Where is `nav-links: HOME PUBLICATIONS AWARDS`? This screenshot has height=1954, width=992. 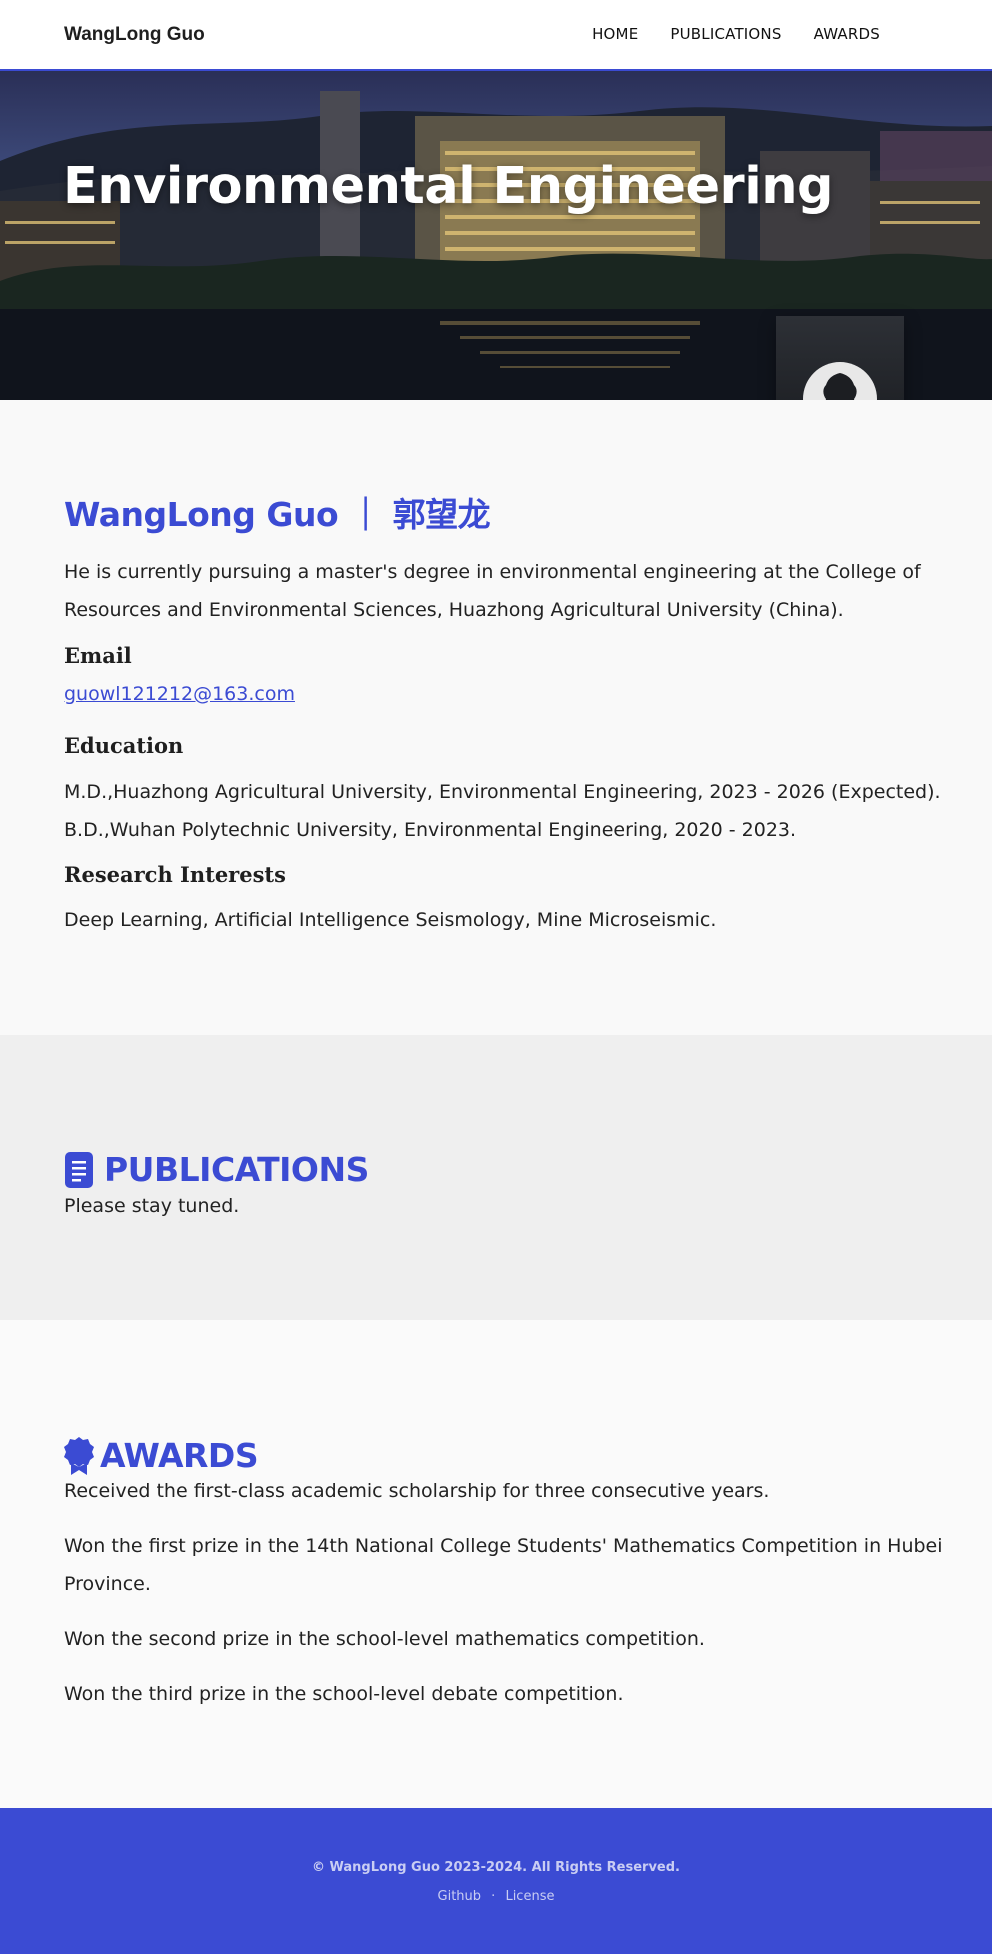
nav-links: HOME PUBLICATIONS AWARDS is located at coordinates (736, 34).